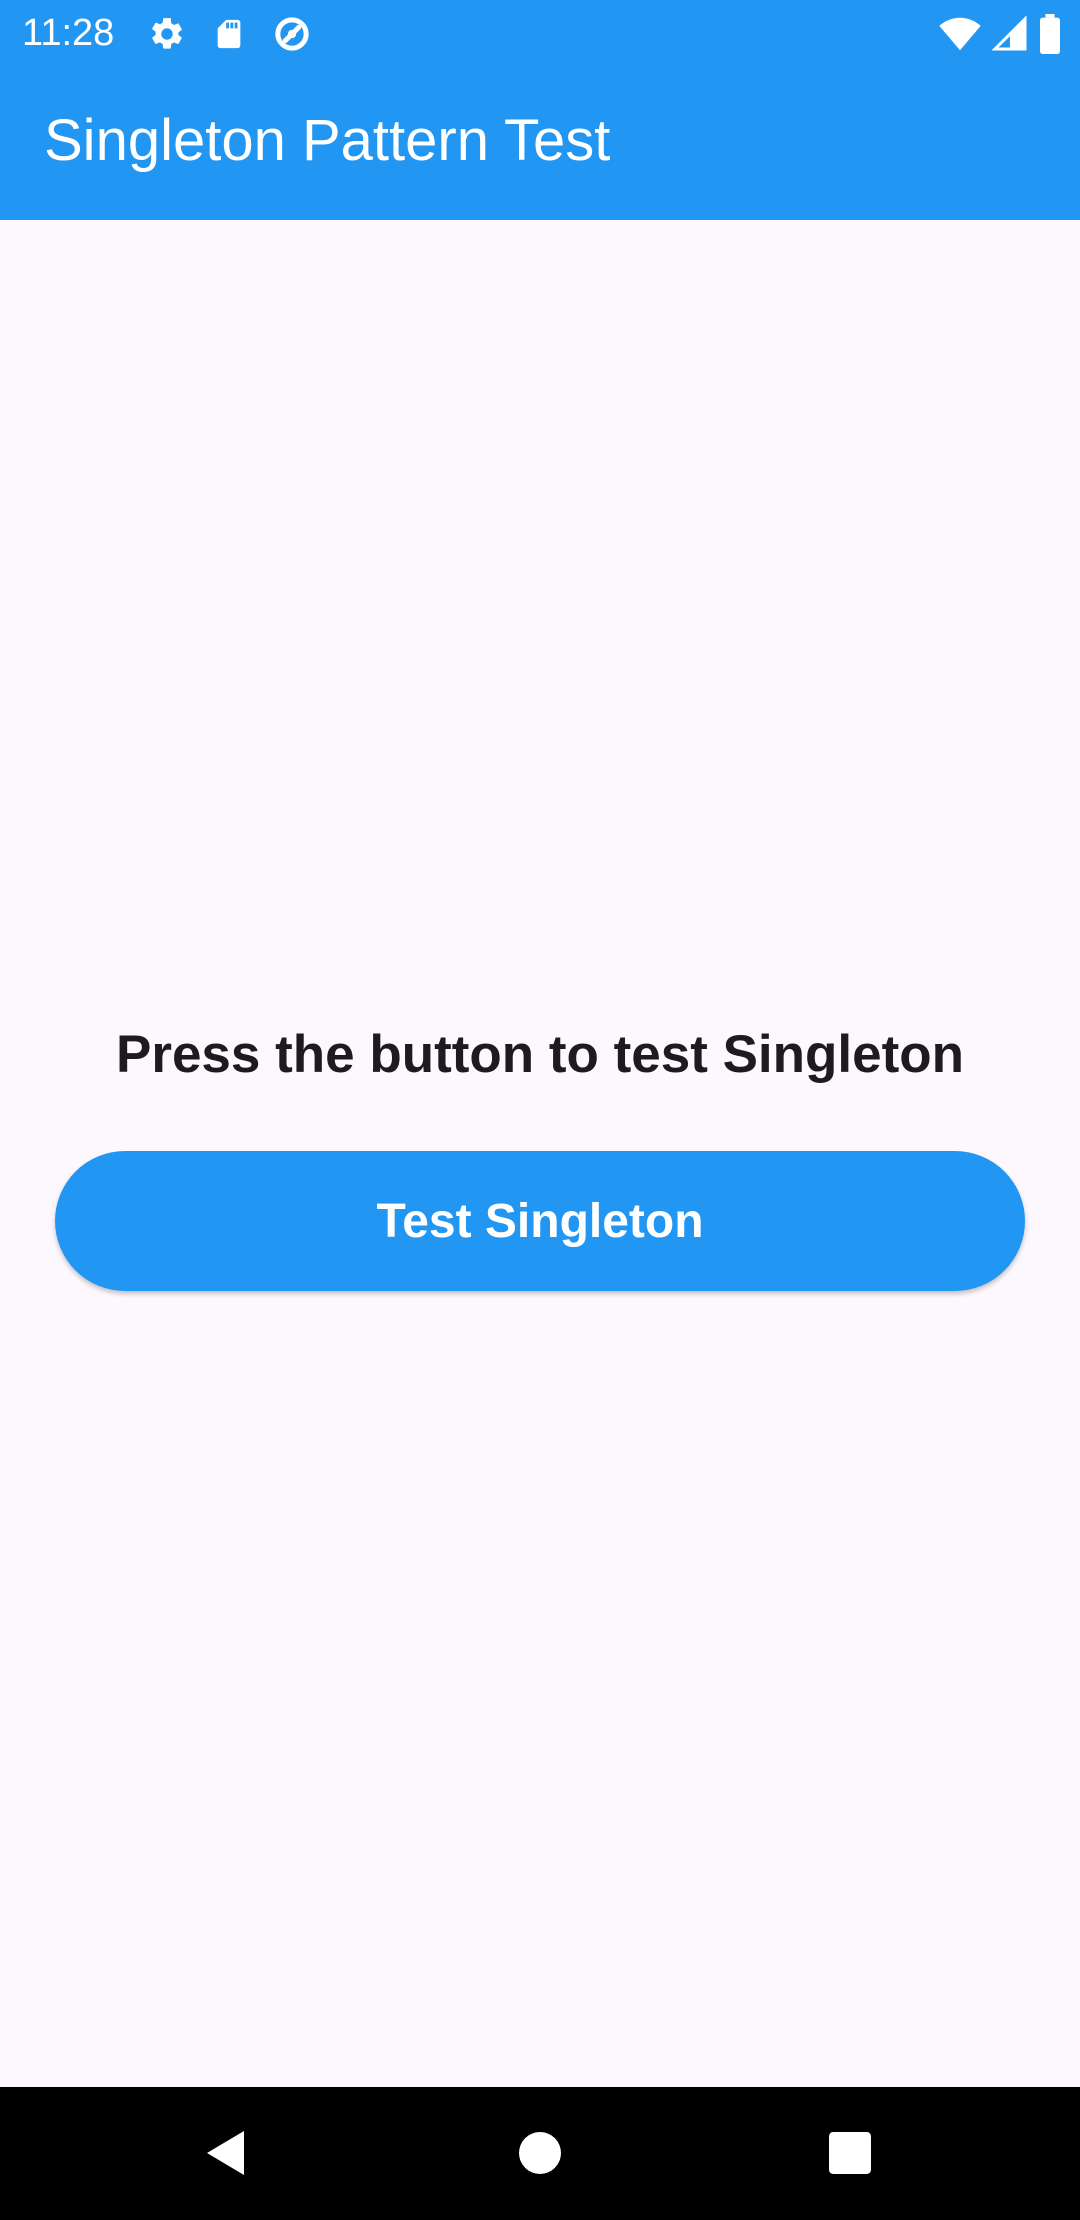  I want to click on home-button, so click(540, 2153).